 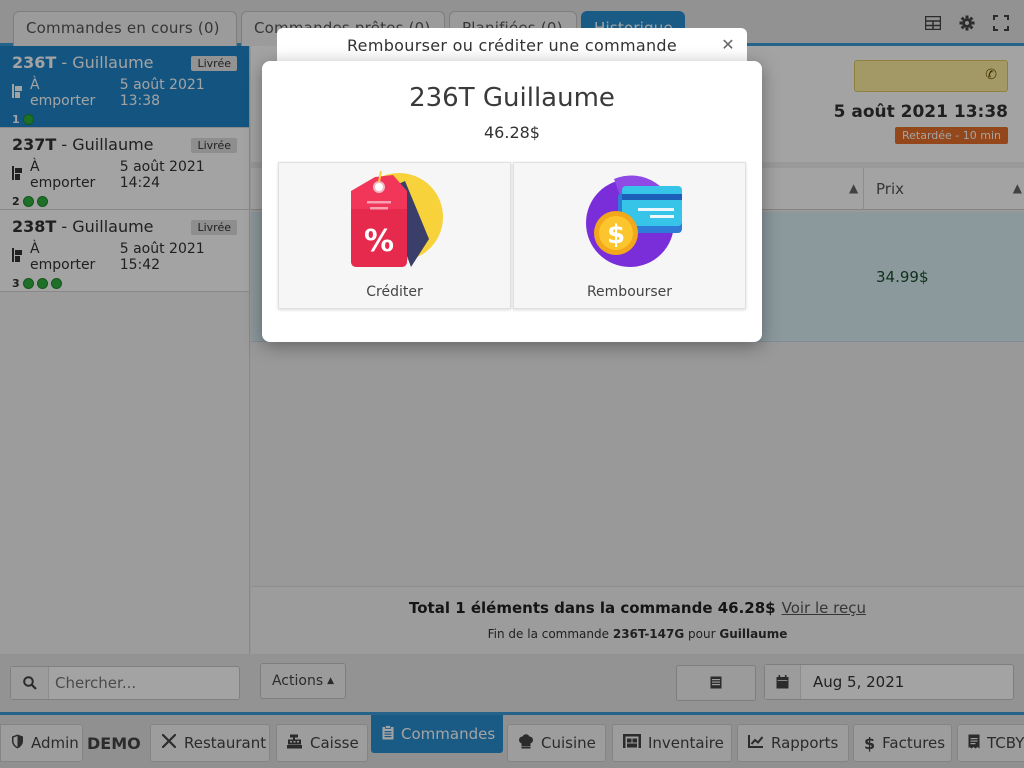 I want to click on discount-tag-icon: %, so click(x=397, y=218).